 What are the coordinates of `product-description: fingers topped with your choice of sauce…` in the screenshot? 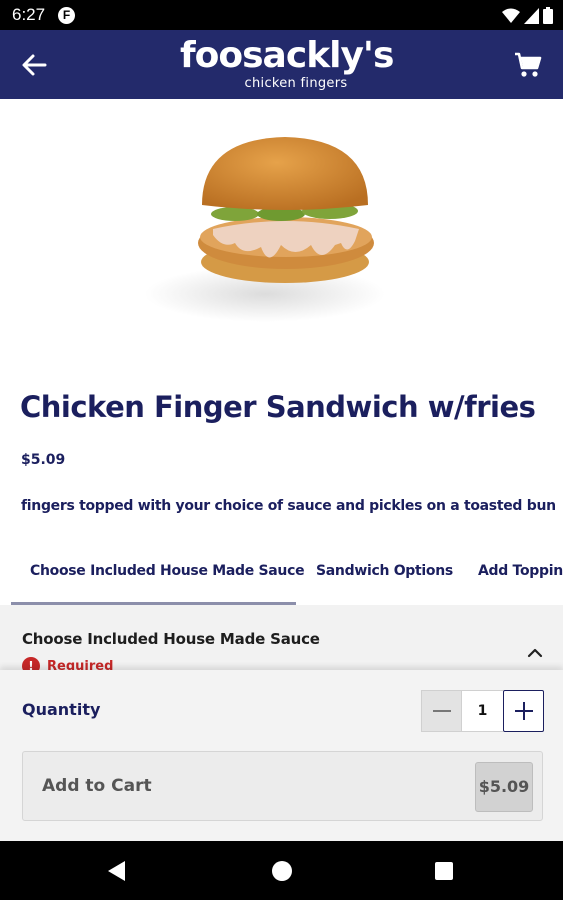 It's located at (288, 506).